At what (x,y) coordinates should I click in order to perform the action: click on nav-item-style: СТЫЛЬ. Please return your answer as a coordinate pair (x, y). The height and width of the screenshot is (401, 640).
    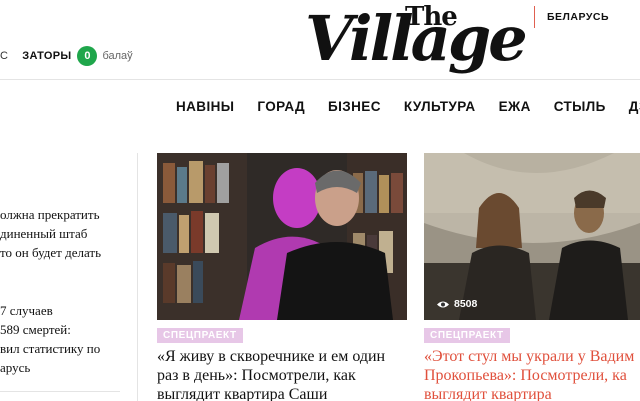
    Looking at the image, I should click on (580, 106).